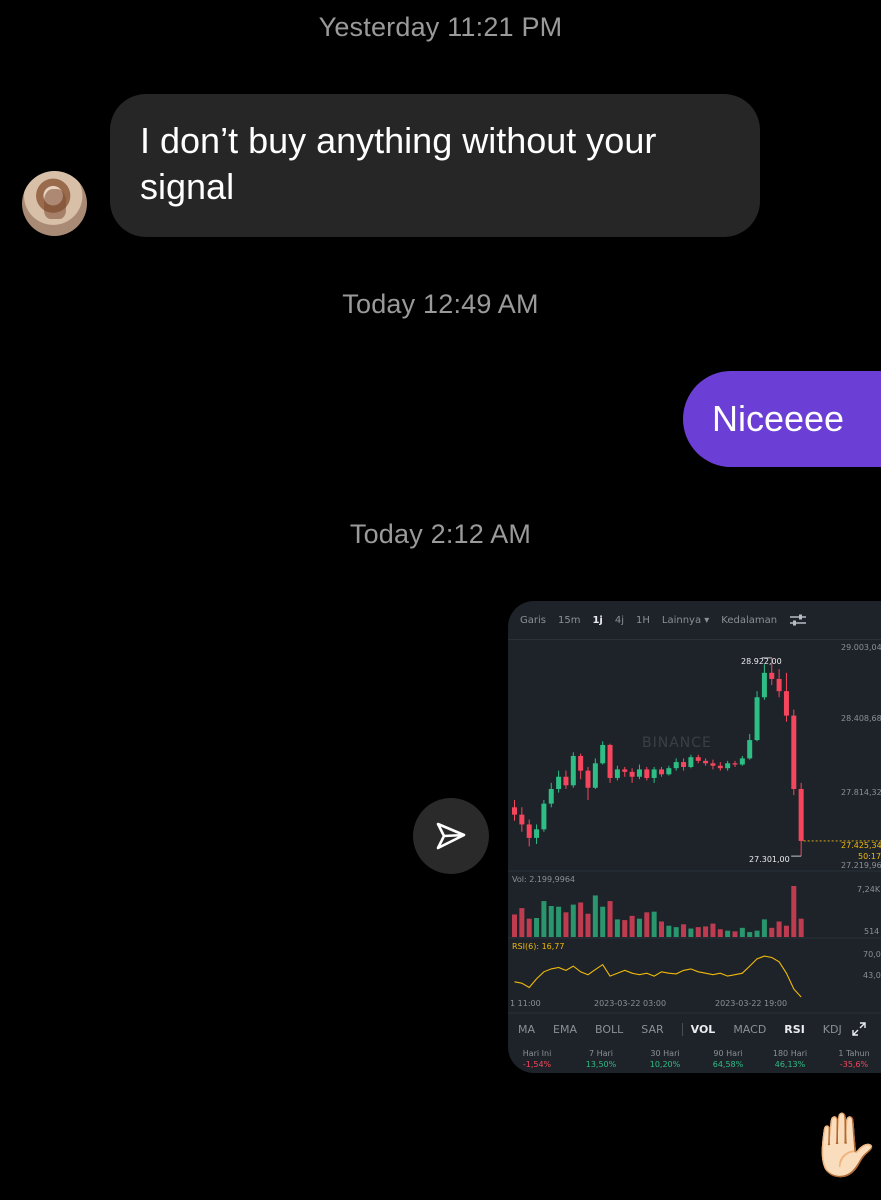  What do you see at coordinates (872, 975) in the screenshot?
I see `rsi-axis-label: 43,0` at bounding box center [872, 975].